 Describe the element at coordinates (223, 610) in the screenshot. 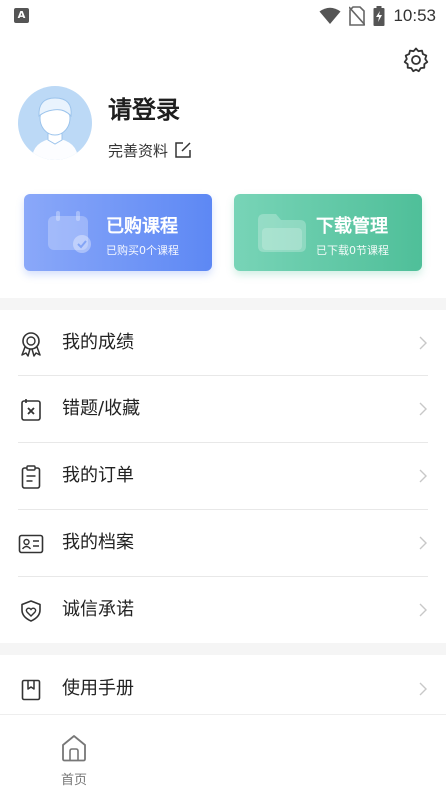

I see `menu-item-integrity-pledge: 诚信承诺` at that location.